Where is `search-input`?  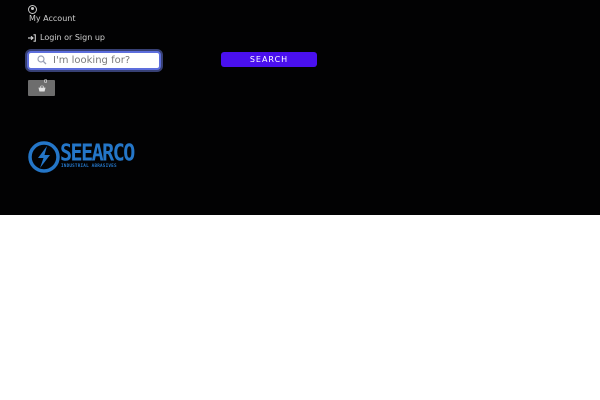
search-input is located at coordinates (105, 60).